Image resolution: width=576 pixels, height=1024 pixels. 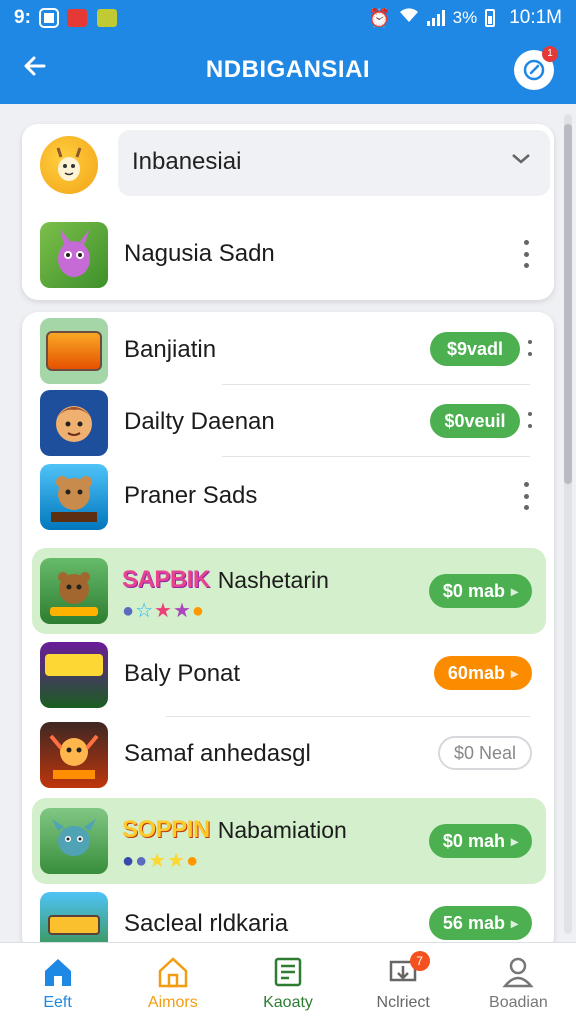 I want to click on wifi-icon, so click(x=409, y=18).